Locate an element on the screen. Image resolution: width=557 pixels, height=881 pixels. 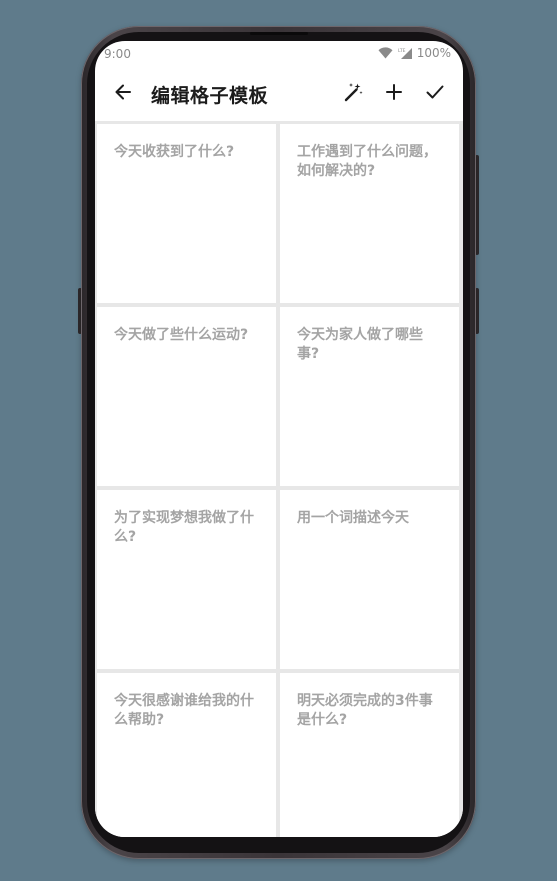
grid-cell: 工作遇到了什么问题，如何解决的? is located at coordinates (369, 213).